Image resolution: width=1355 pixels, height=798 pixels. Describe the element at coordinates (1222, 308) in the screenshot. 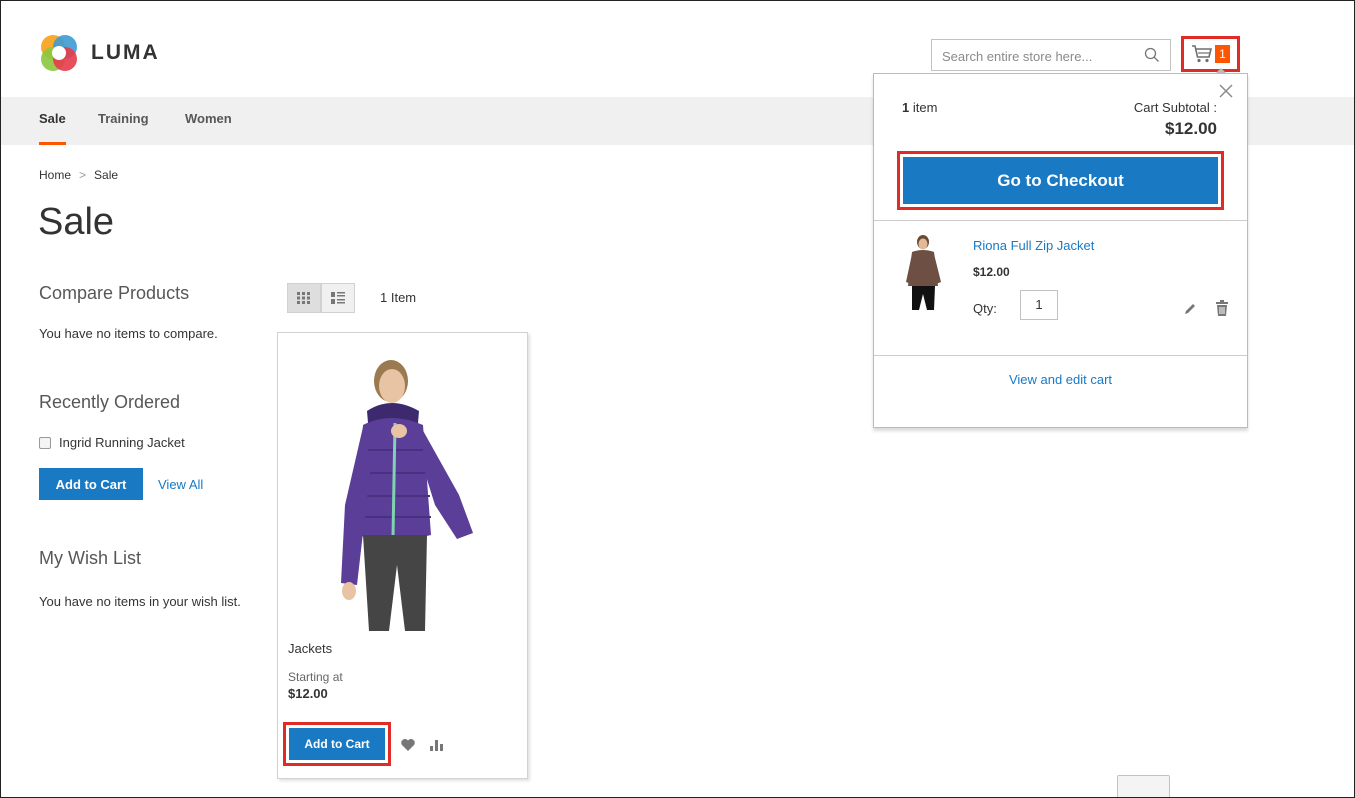

I see `trash-icon` at that location.